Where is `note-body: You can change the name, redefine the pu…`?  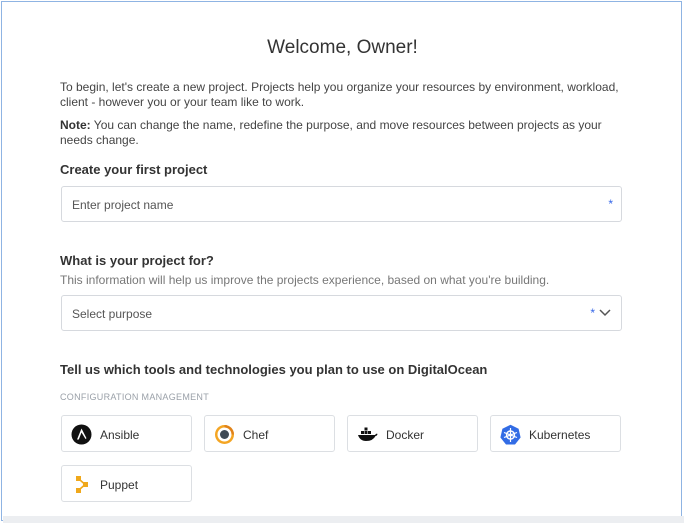 note-body: You can change the name, redefine the pu… is located at coordinates (331, 132).